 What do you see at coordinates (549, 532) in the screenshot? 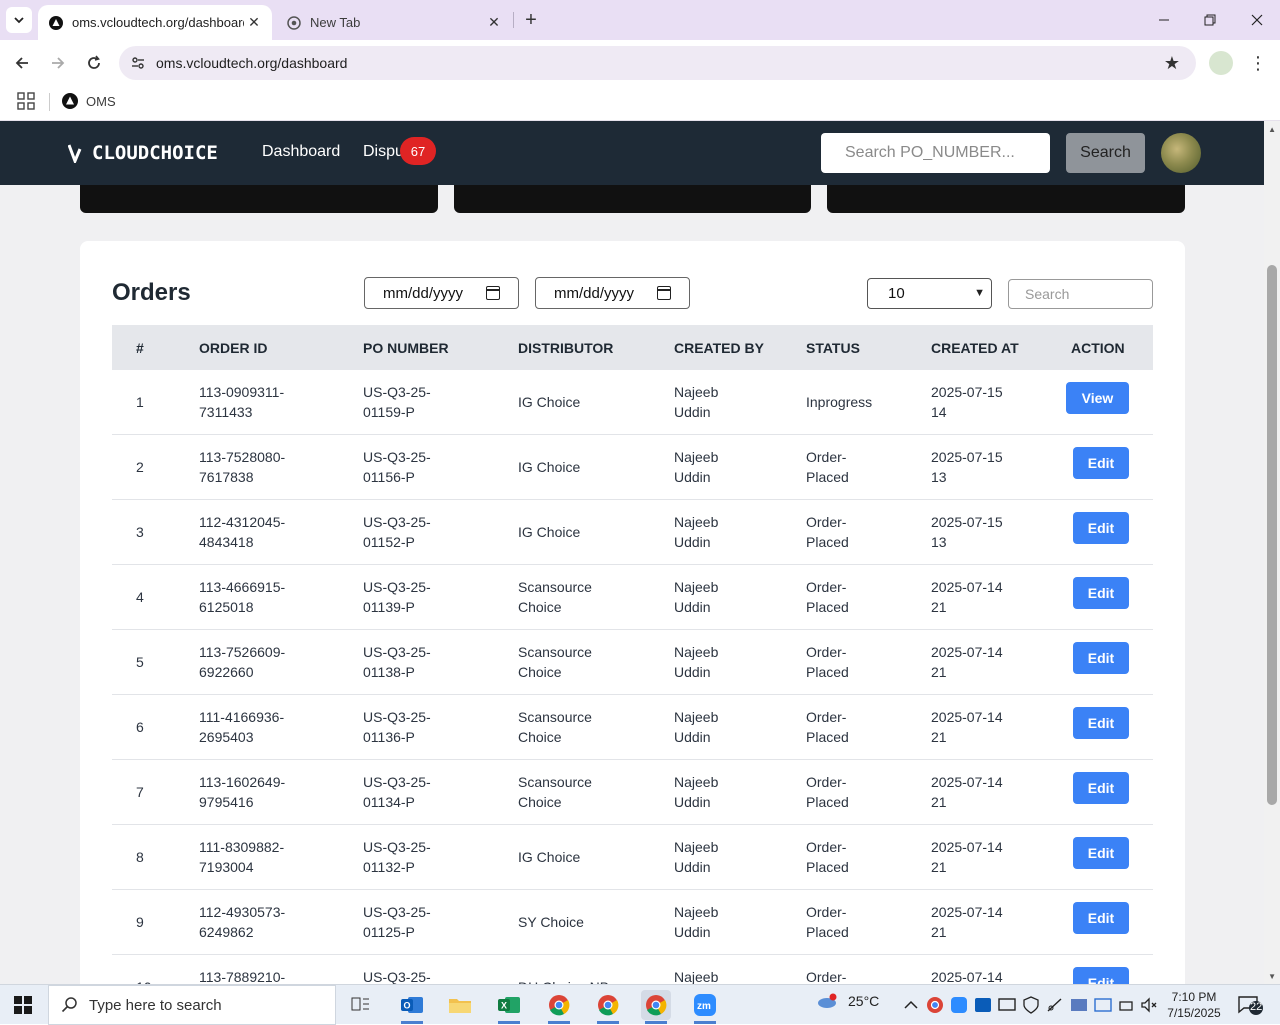
I see `distributor-cell: IG Choice` at bounding box center [549, 532].